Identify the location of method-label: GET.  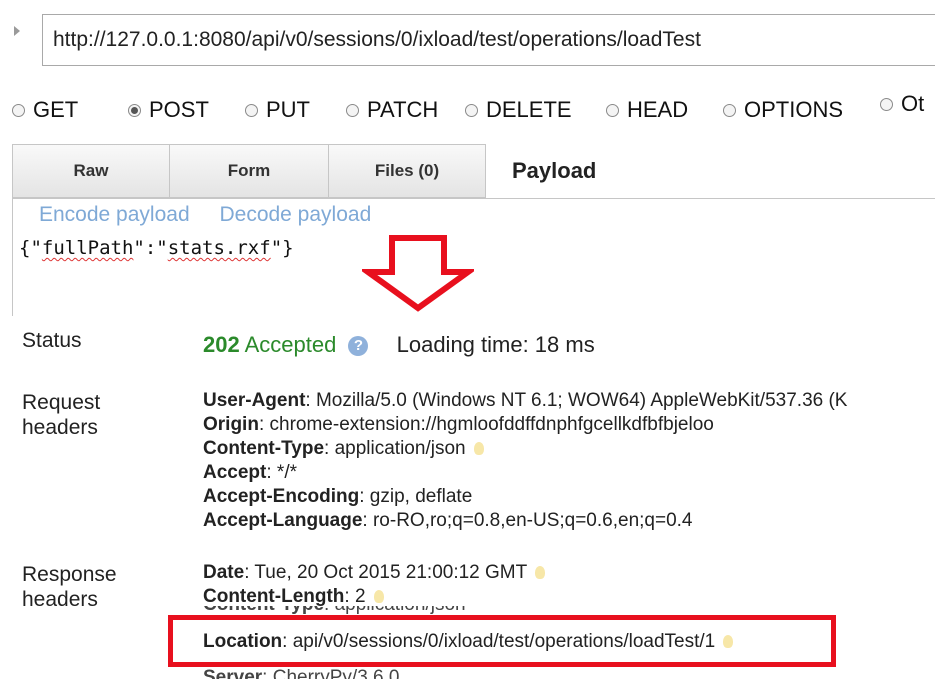
(56, 109).